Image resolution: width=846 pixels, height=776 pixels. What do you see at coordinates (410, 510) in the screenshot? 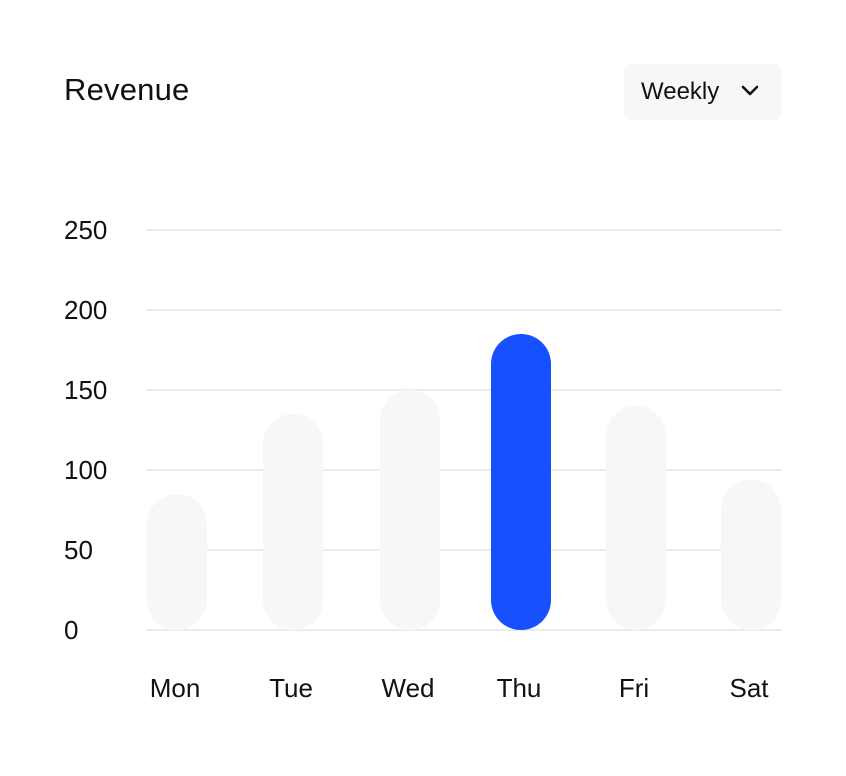
I see `bar-wed` at bounding box center [410, 510].